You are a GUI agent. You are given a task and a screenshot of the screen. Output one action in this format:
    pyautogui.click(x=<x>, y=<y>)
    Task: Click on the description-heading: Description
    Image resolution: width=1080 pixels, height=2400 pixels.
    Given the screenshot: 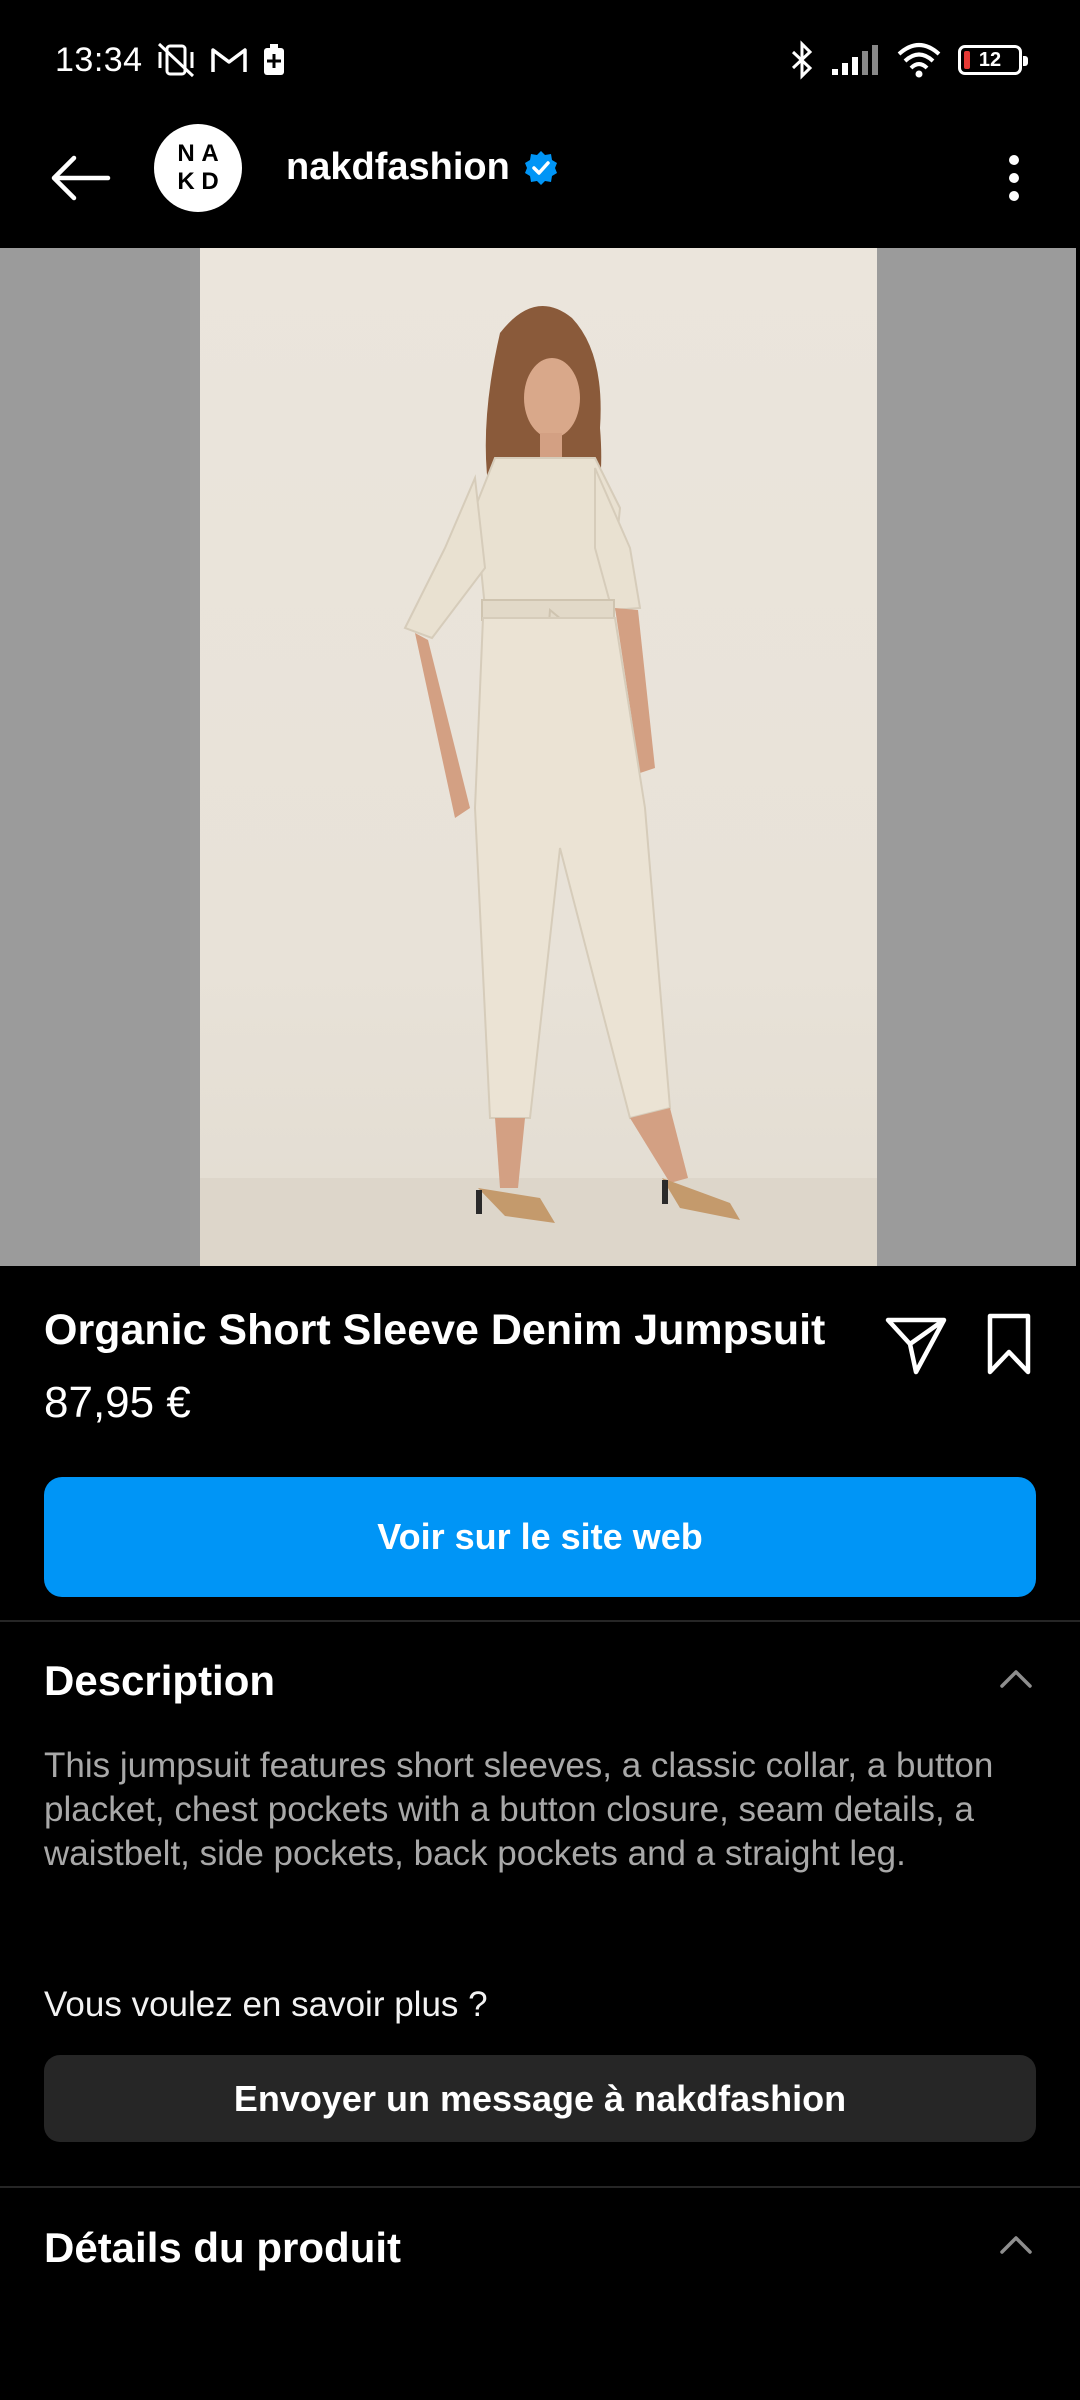 What is the action you would take?
    pyautogui.click(x=159, y=1681)
    